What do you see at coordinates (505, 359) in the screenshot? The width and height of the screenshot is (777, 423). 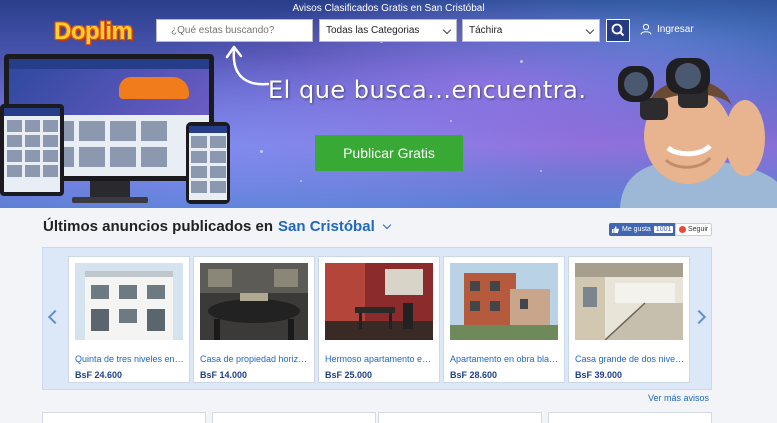 I see `listing-title: Apartamento en obra blanca` at bounding box center [505, 359].